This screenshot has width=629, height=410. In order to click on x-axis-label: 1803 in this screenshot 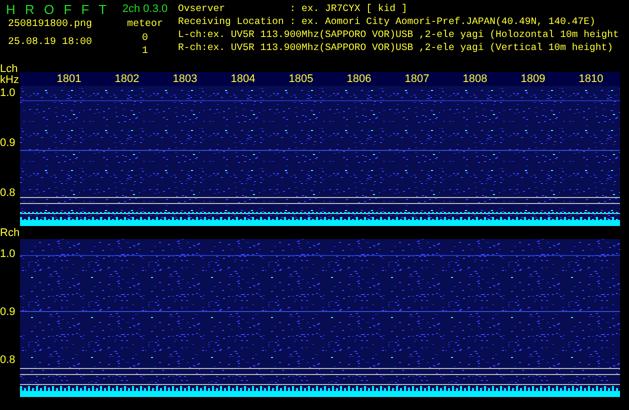, I will do `click(185, 79)`.